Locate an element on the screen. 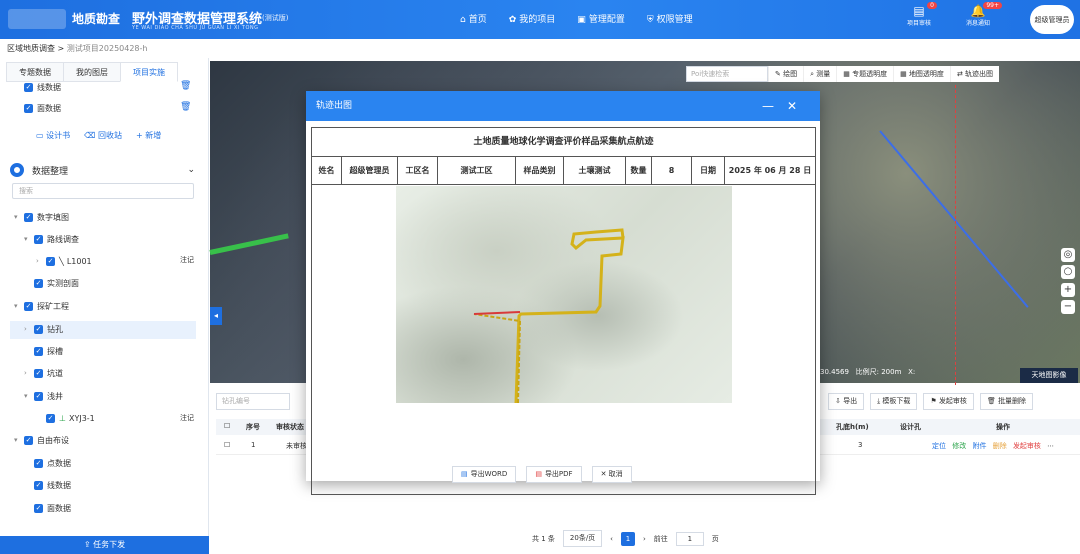 Image resolution: width=1080 pixels, height=554 pixels. tree-node: ▾ ✓ 路线调查 is located at coordinates (51, 239).